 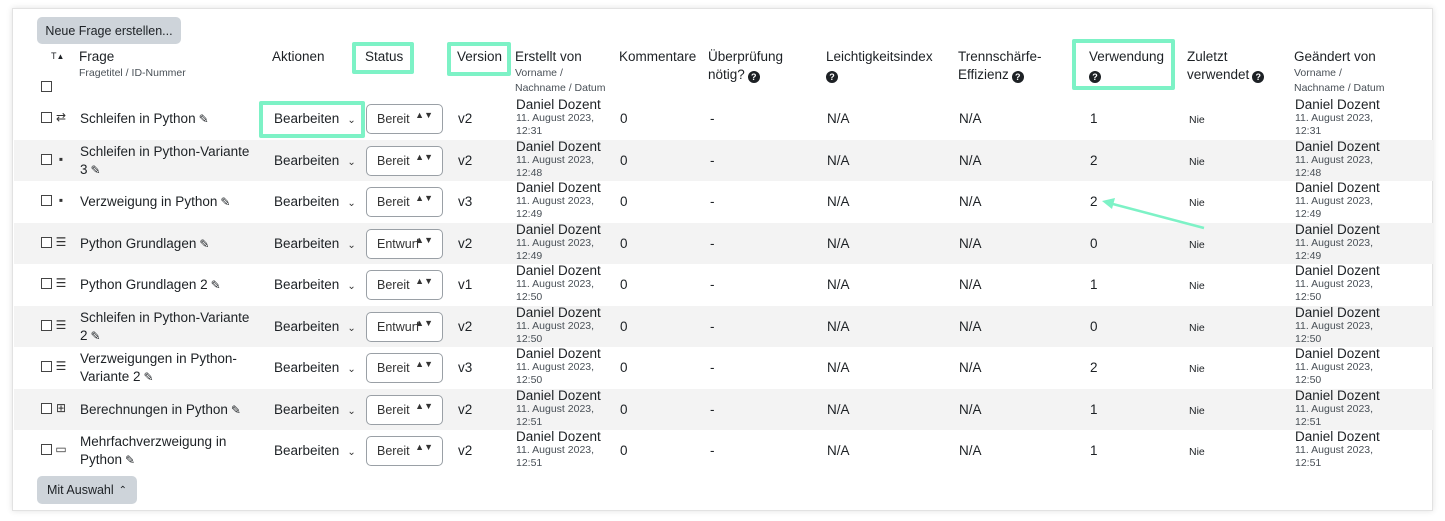 I want to click on header-zuletzt: Zuletzt verwendet?, so click(x=1226, y=66).